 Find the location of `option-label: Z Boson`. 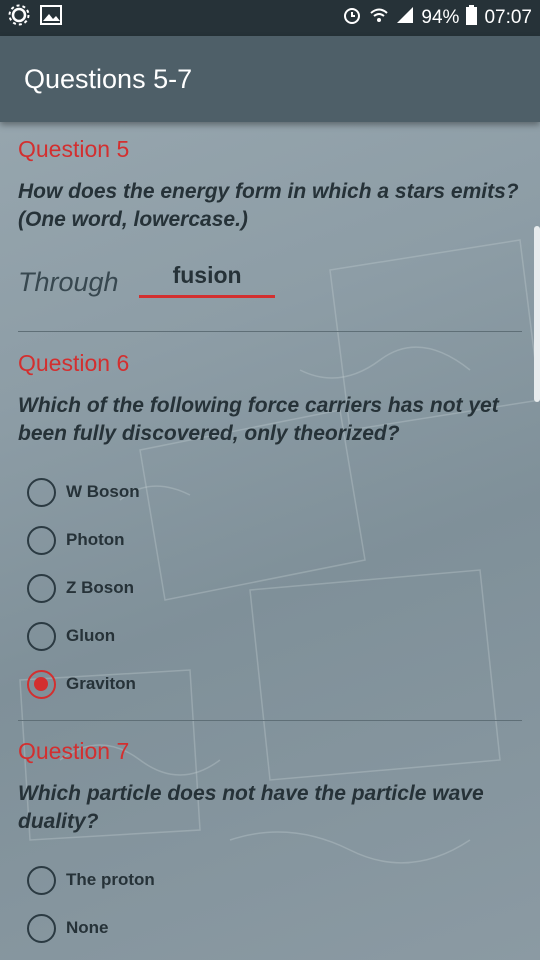

option-label: Z Boson is located at coordinates (100, 587).